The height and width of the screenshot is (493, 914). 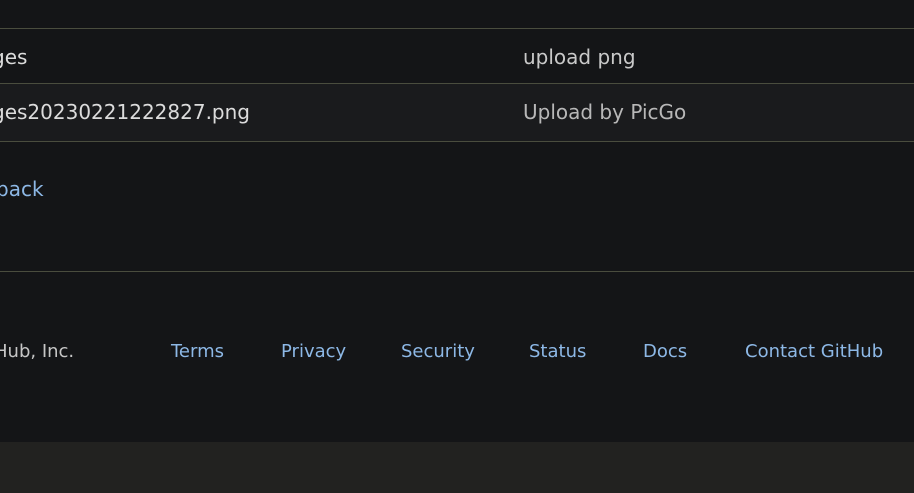 I want to click on footer-divider, so click(x=457, y=271).